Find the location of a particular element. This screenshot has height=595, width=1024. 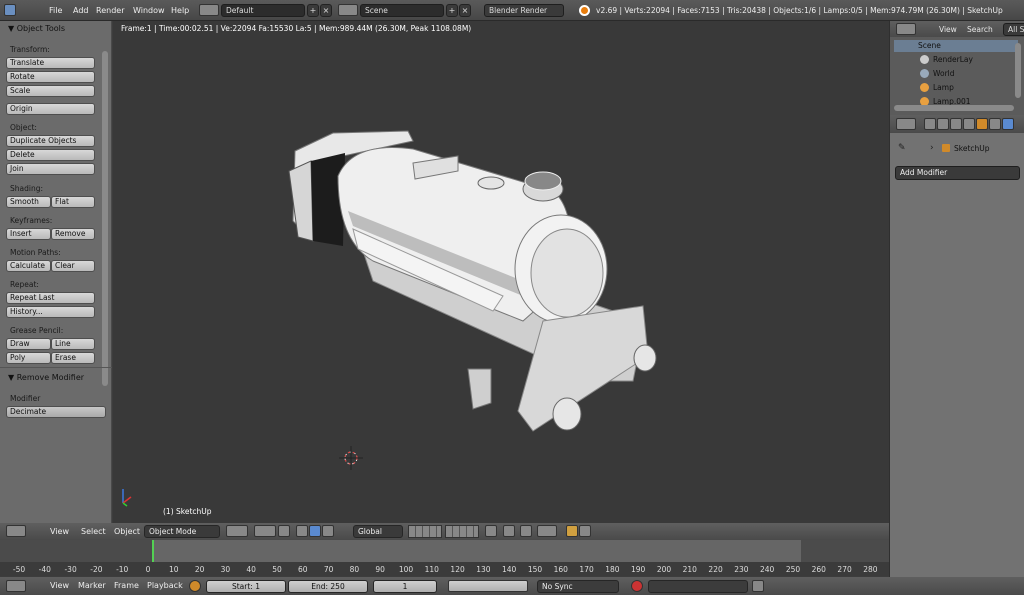

object-menu: Object is located at coordinates (127, 531).